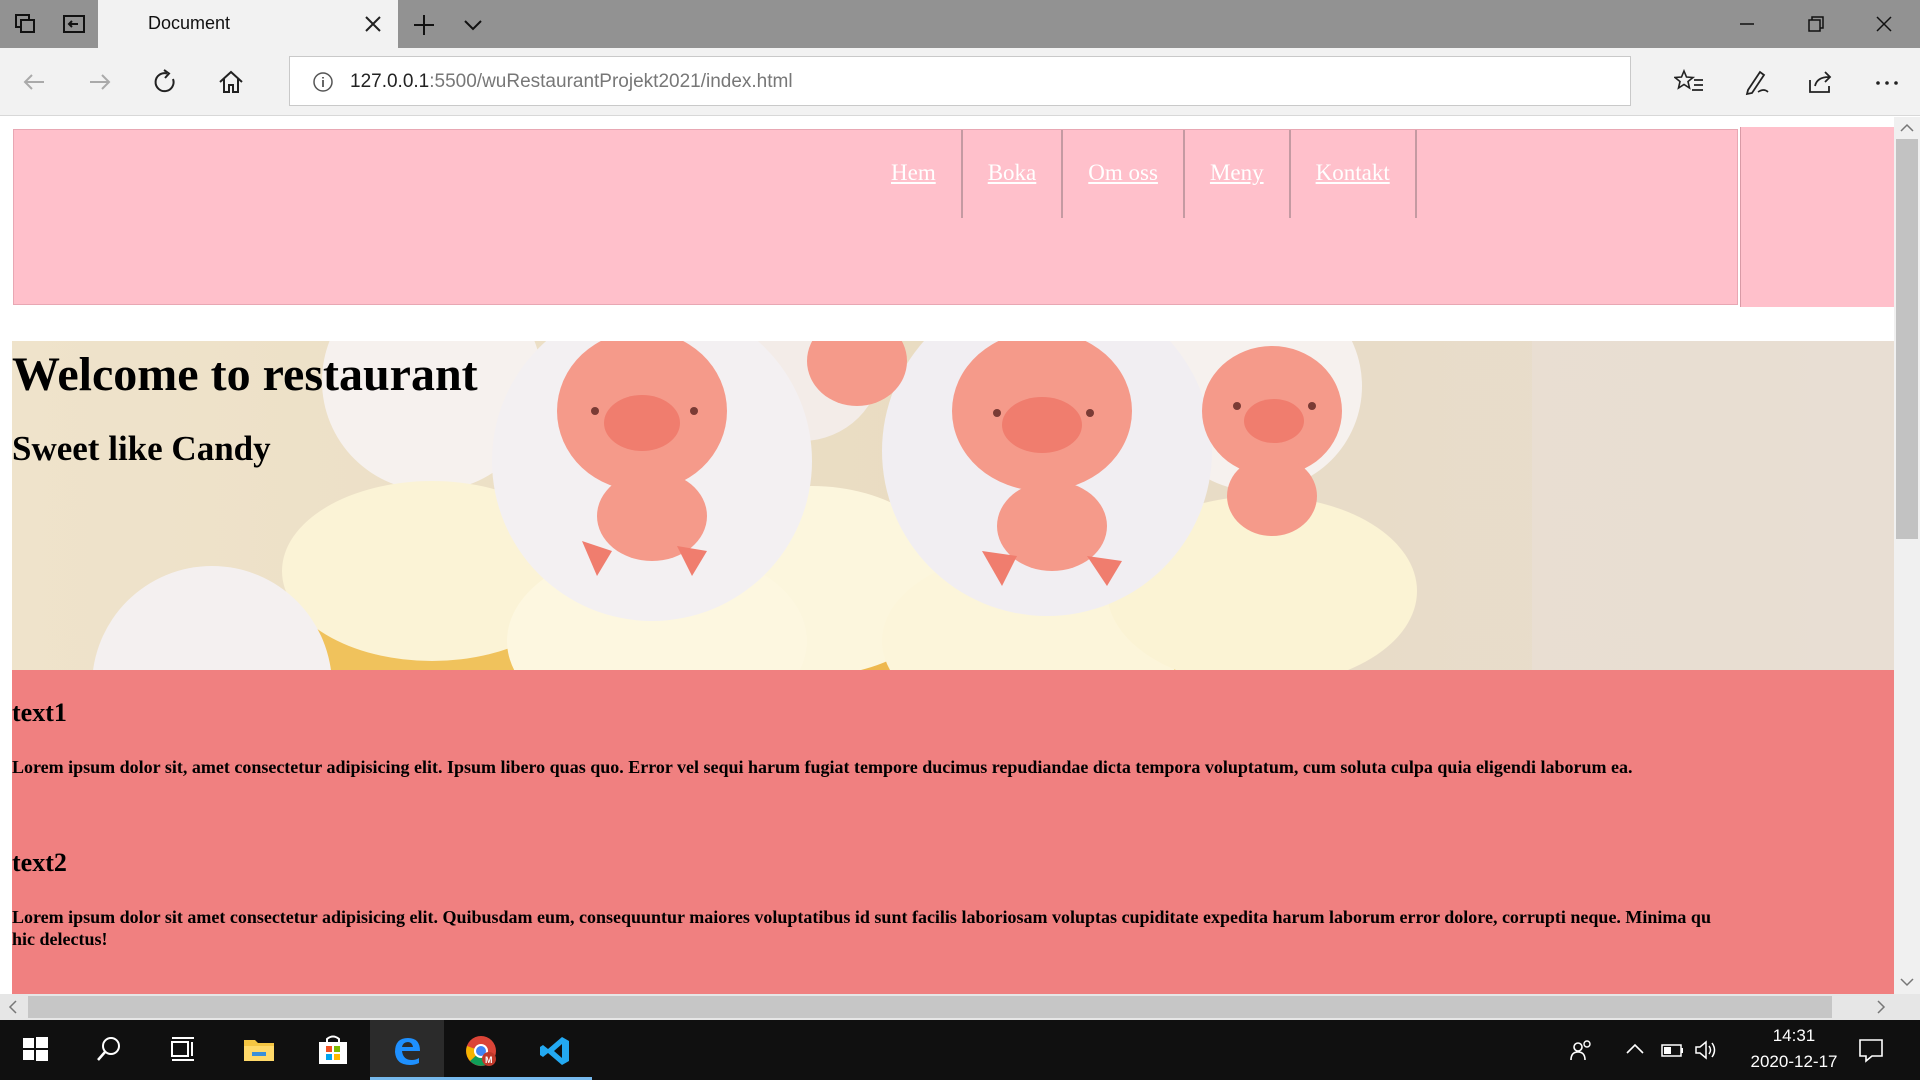  I want to click on favorites-icon, so click(1690, 82).